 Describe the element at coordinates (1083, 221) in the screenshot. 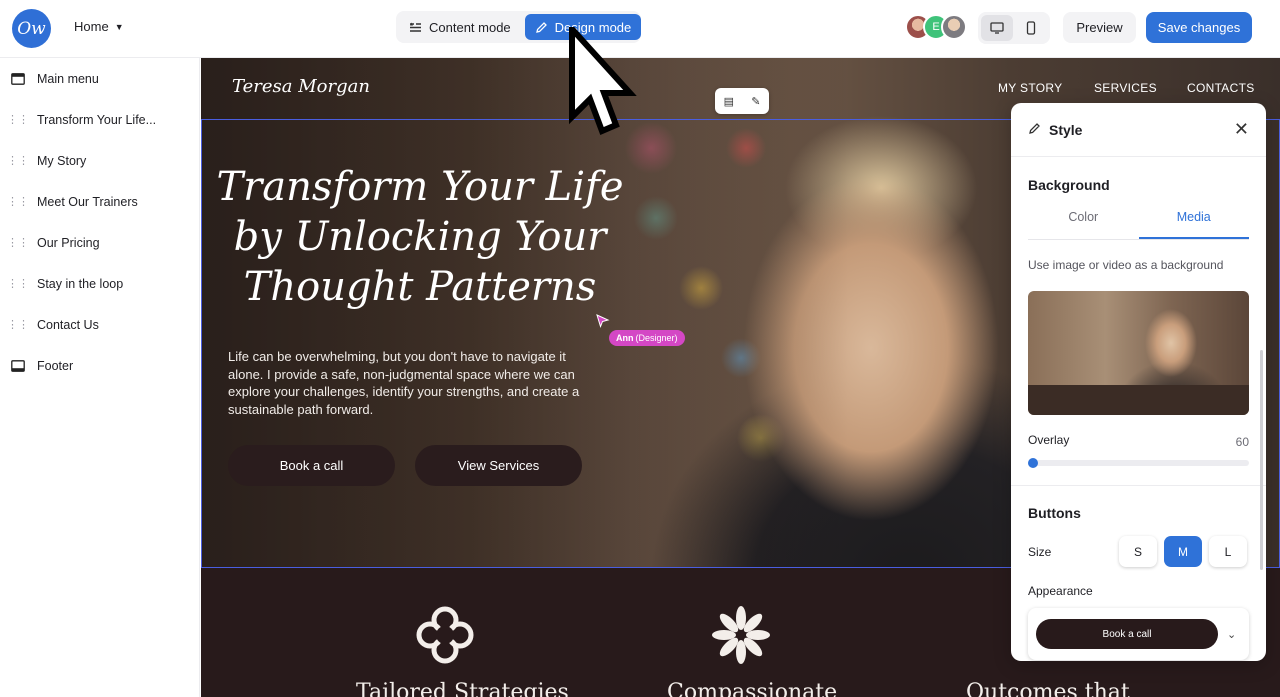

I see `tab-color: Color` at that location.